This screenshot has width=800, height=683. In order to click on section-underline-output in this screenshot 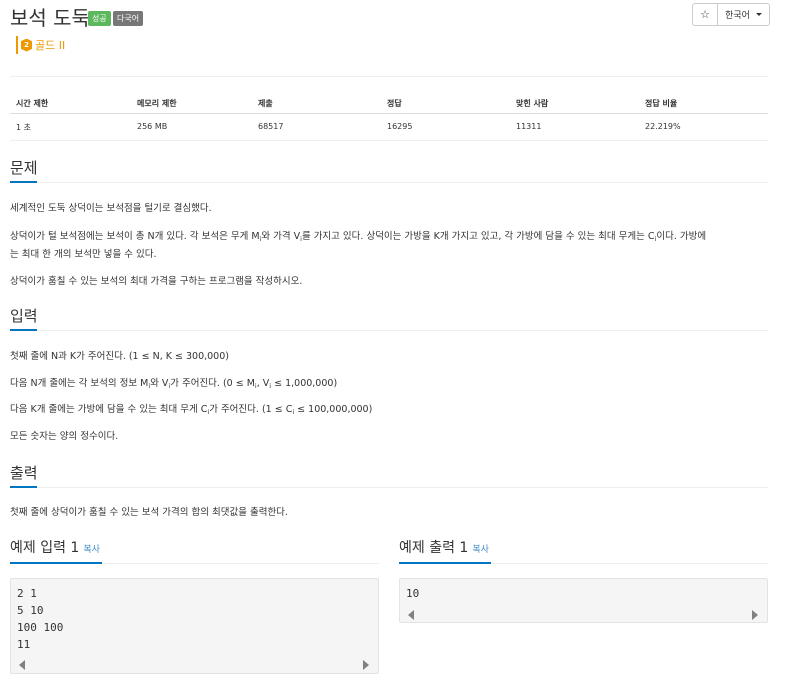, I will do `click(23, 487)`.